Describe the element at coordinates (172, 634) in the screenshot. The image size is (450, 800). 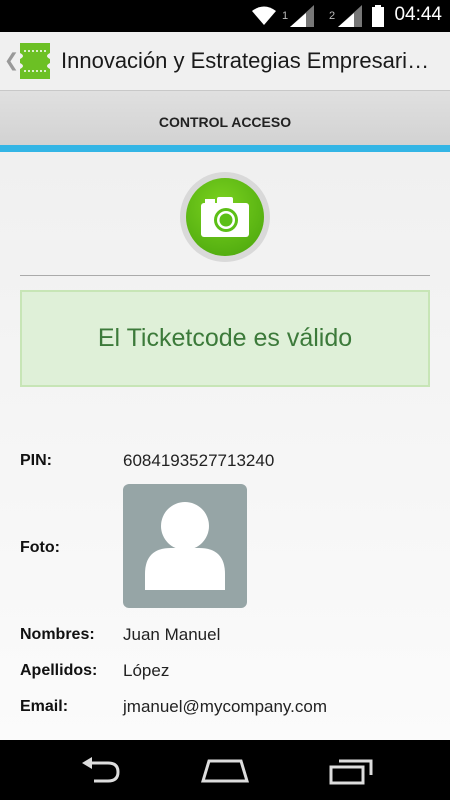
I see `first-name-value: Juan Manuel` at that location.